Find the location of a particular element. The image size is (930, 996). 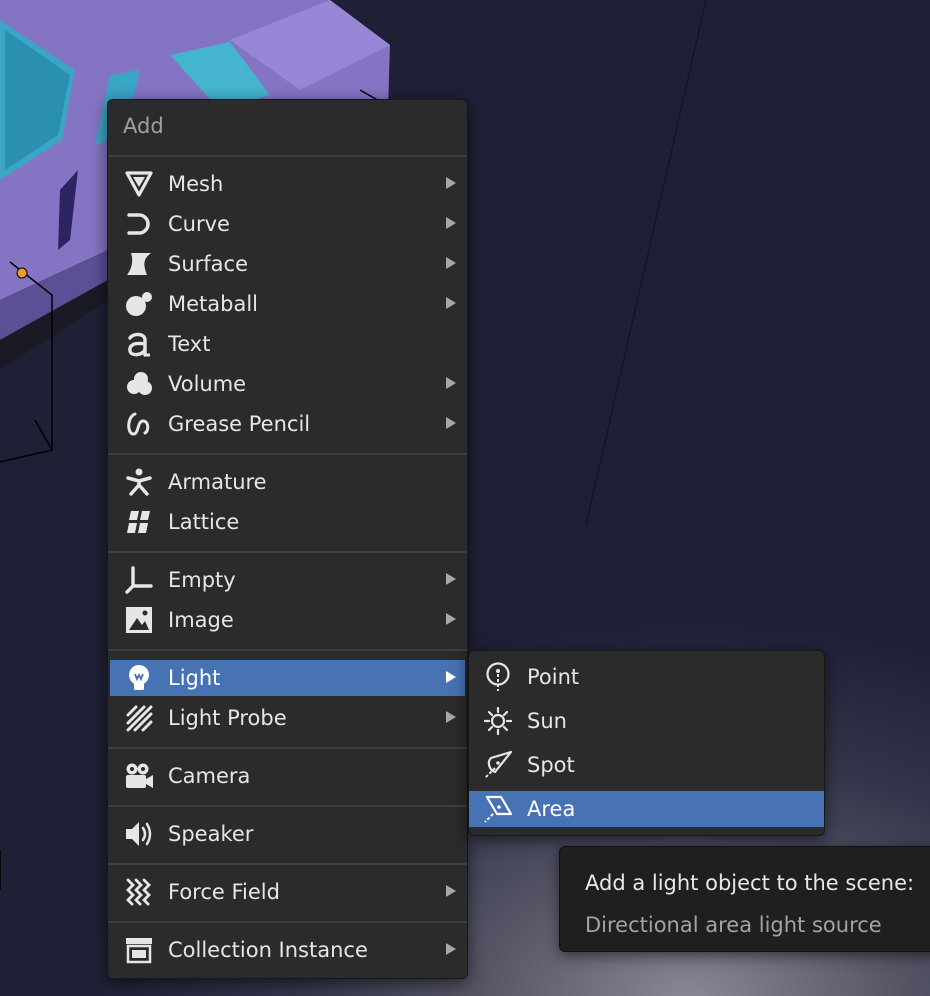

tooltip-title: Add a light object to the scene: is located at coordinates (750, 883).